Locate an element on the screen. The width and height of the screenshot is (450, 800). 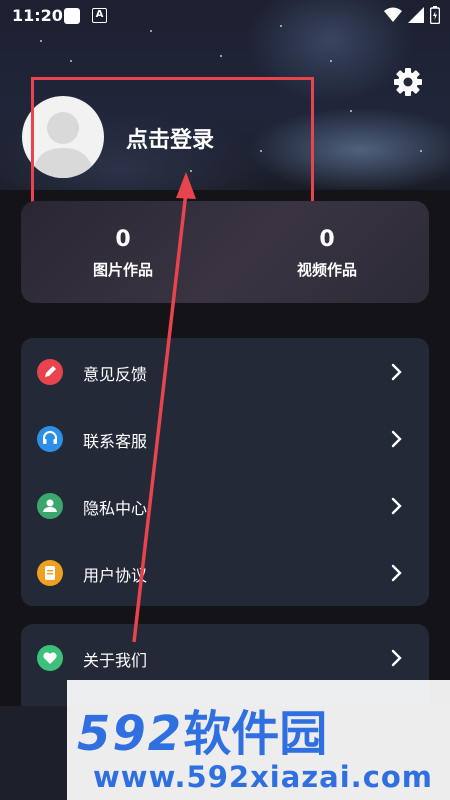
status-time: 11:20 is located at coordinates (37, 15).